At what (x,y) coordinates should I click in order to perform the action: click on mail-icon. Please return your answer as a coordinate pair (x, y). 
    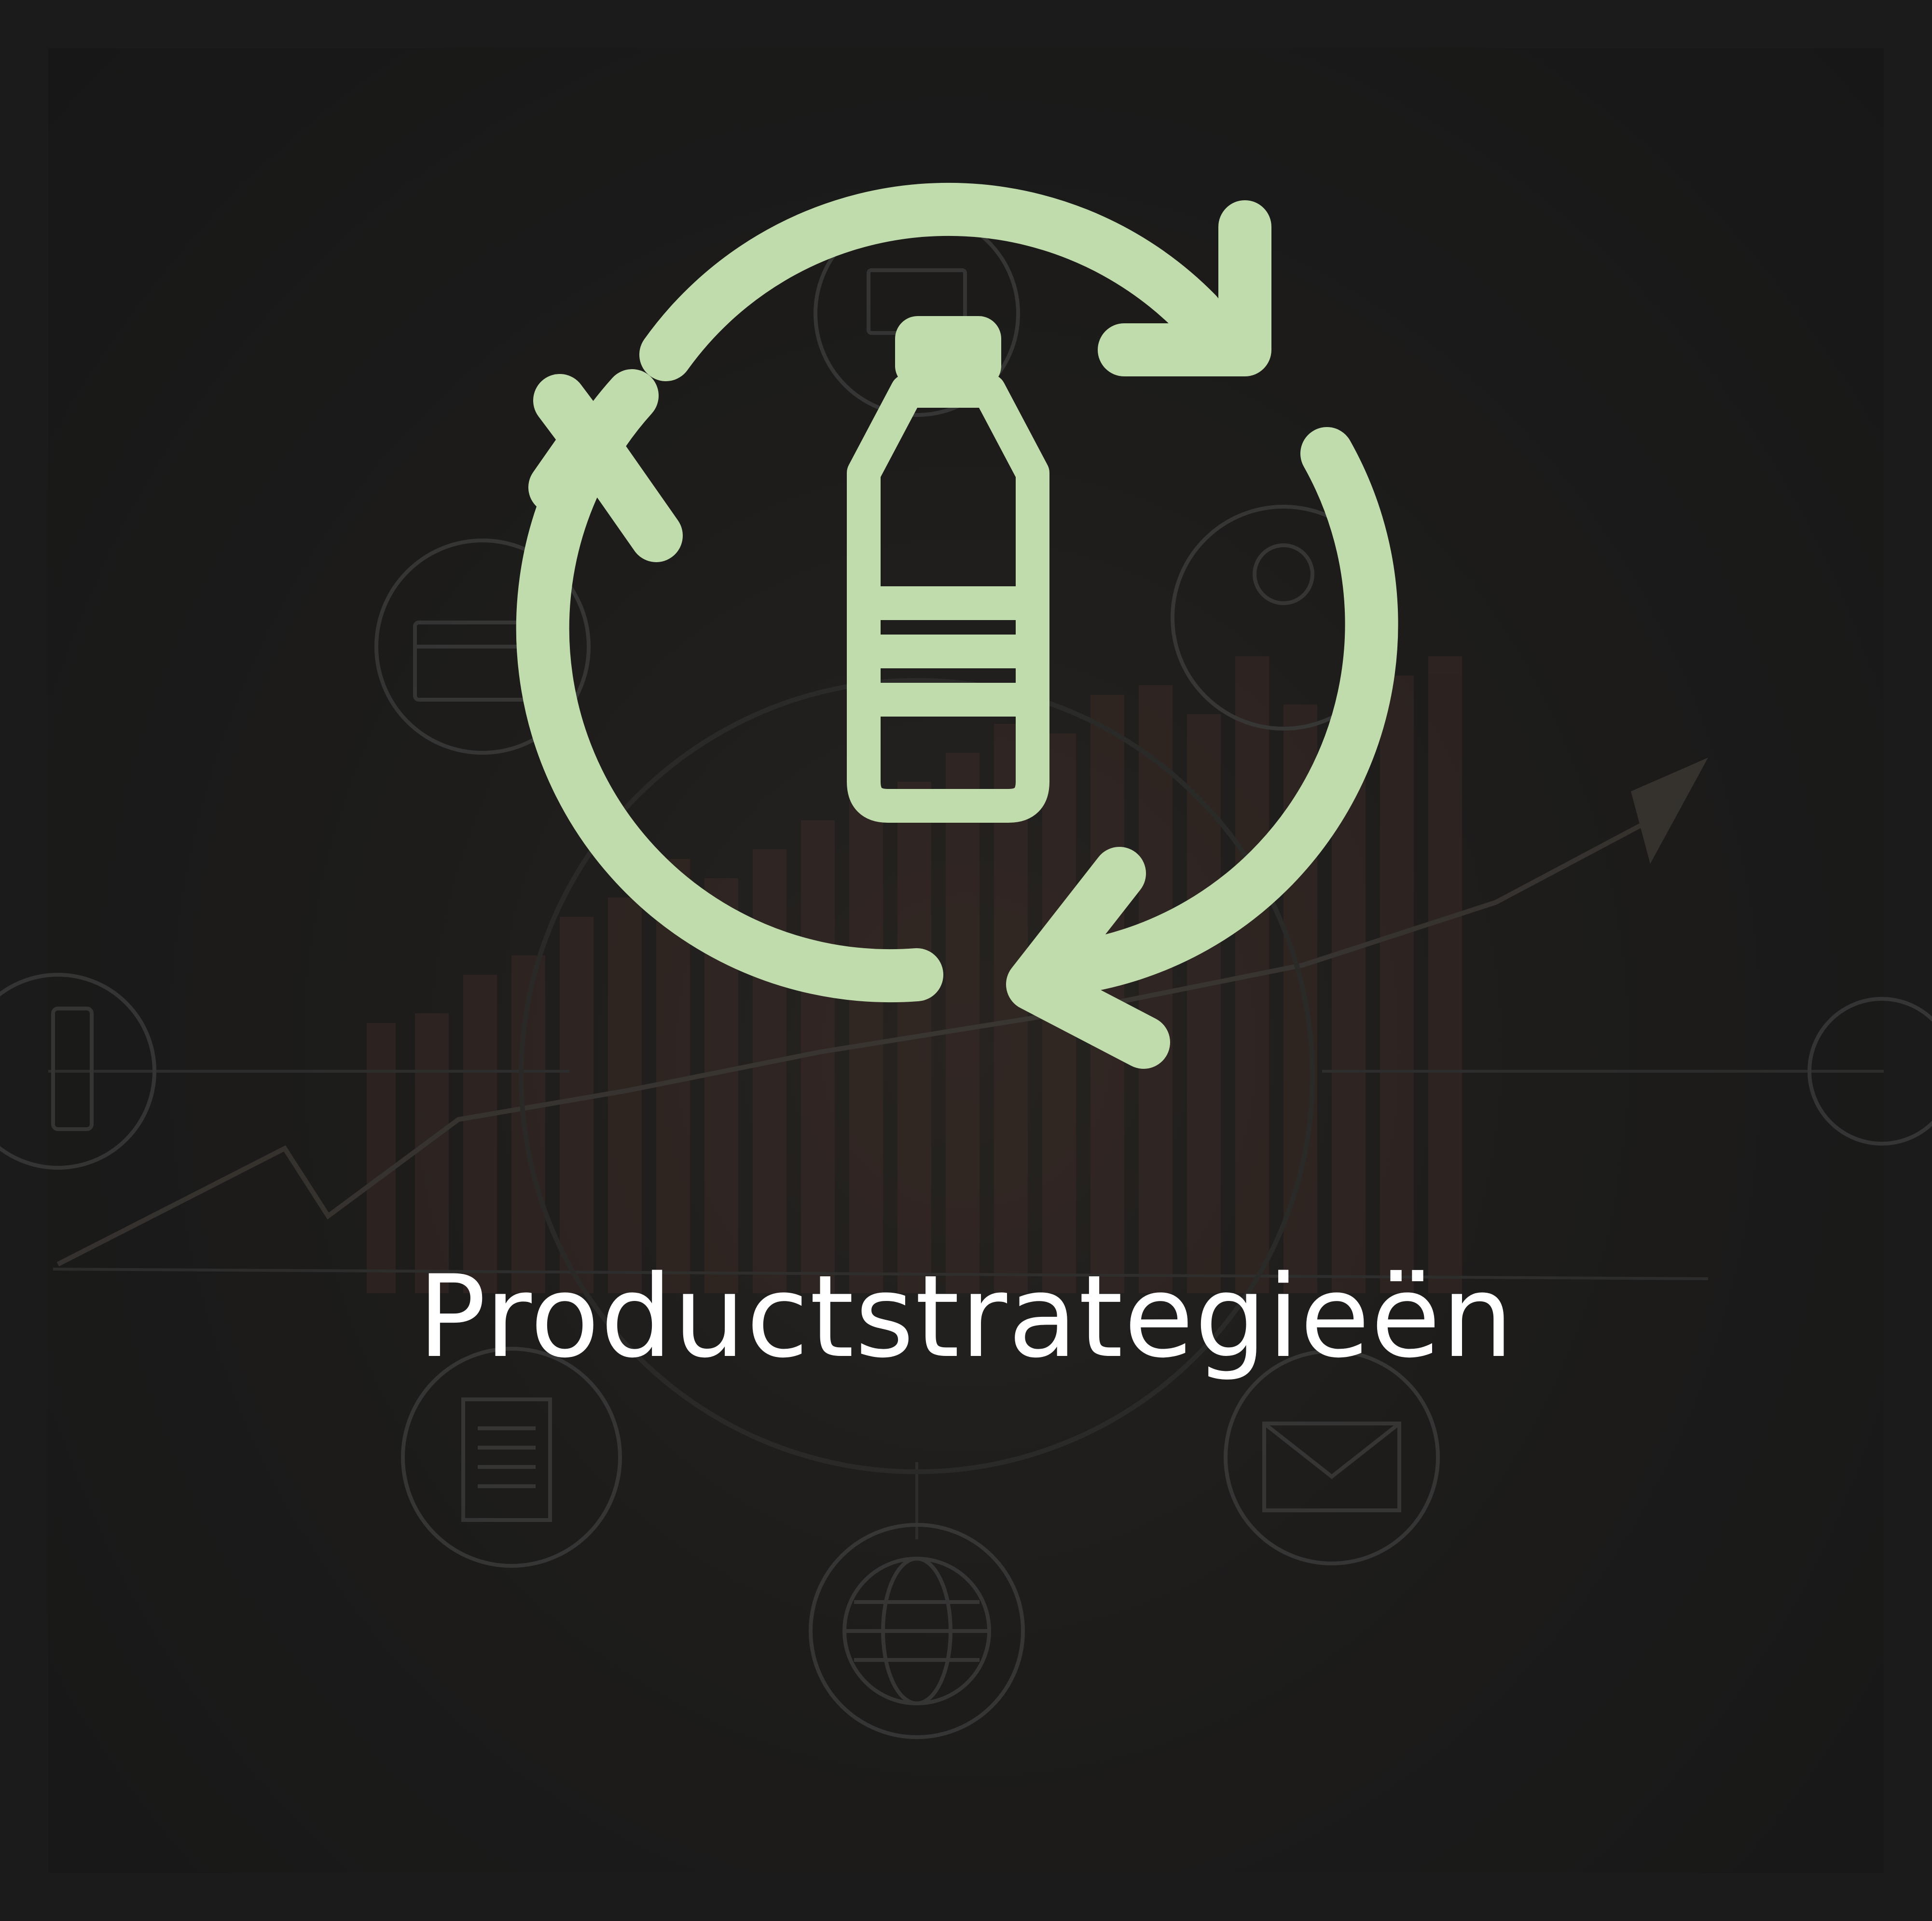
    Looking at the image, I should click on (1332, 1457).